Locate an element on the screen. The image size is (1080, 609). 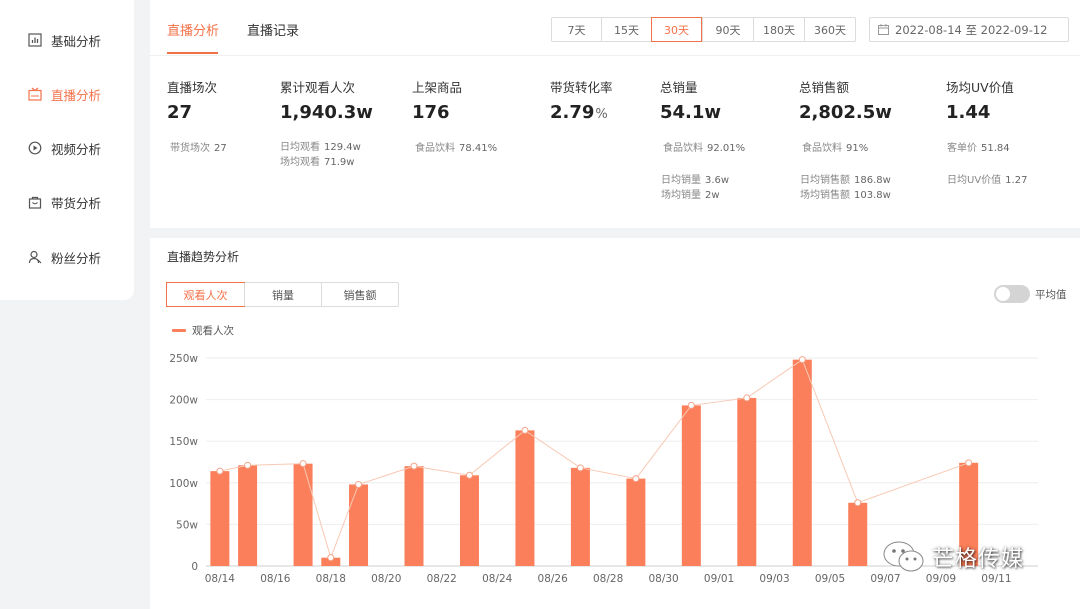
chart-legend: 观看人次 is located at coordinates (203, 330).